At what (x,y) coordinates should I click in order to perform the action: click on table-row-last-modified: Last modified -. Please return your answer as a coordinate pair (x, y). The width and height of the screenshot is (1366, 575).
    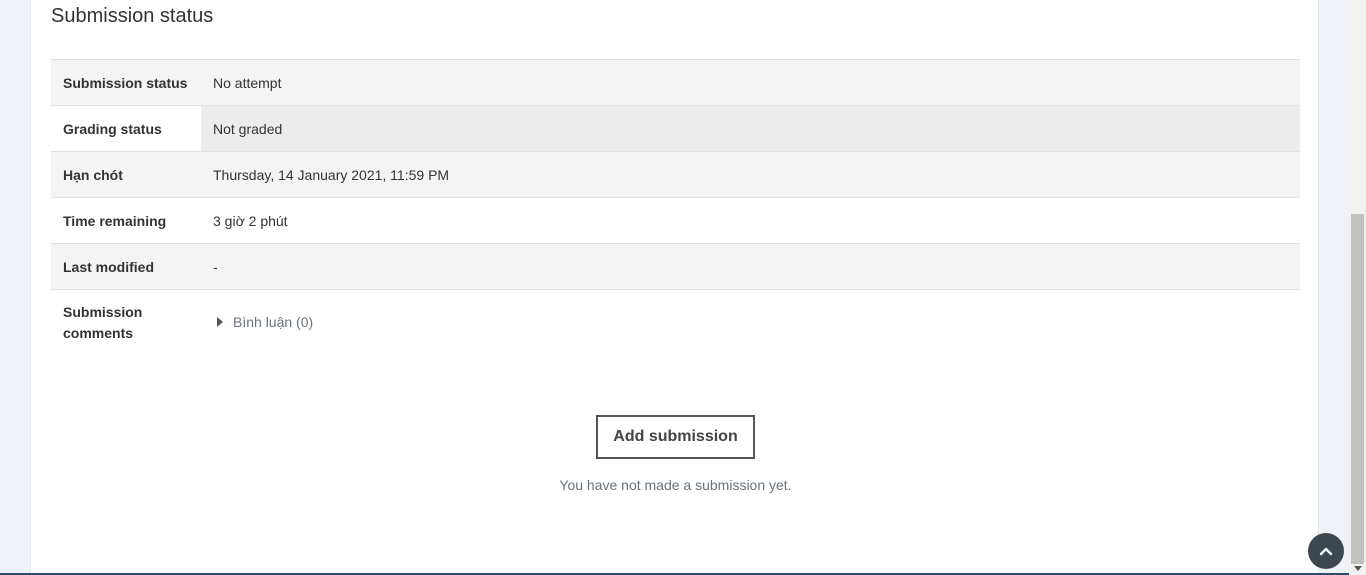
    Looking at the image, I should click on (675, 266).